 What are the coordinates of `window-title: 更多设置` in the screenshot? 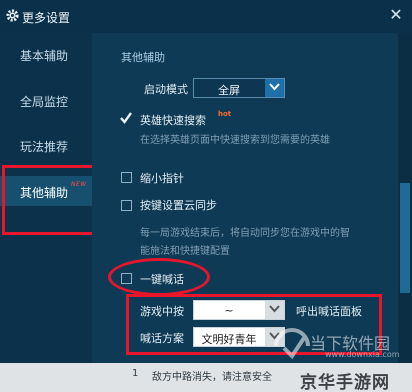 It's located at (46, 18).